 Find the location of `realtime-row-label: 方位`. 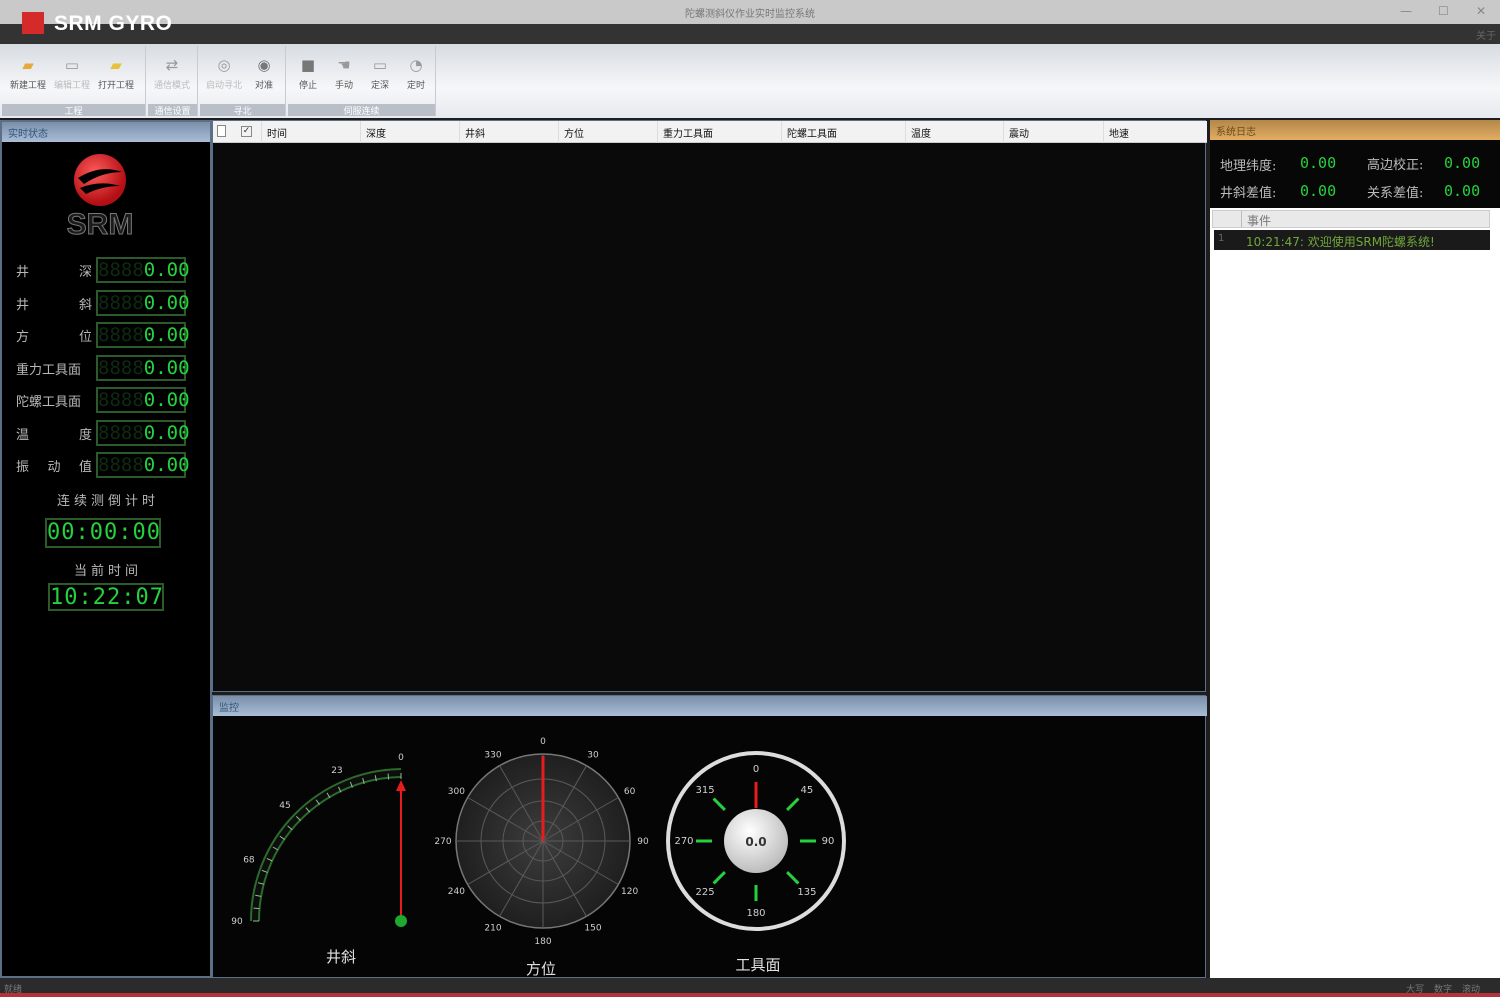

realtime-row-label: 方位 is located at coordinates (54, 335).